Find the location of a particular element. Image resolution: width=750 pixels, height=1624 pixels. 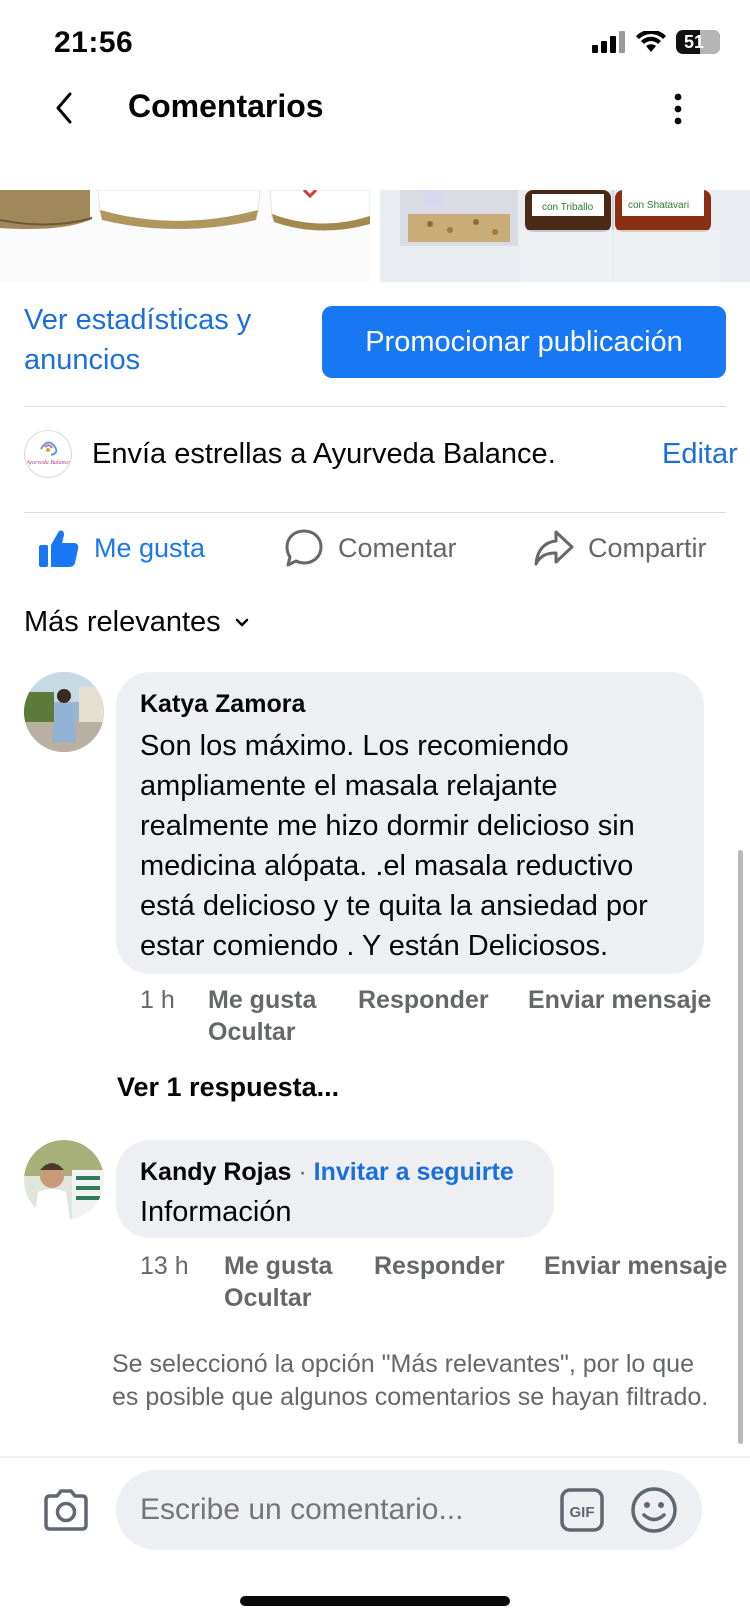

emoji-button is located at coordinates (654, 1510).